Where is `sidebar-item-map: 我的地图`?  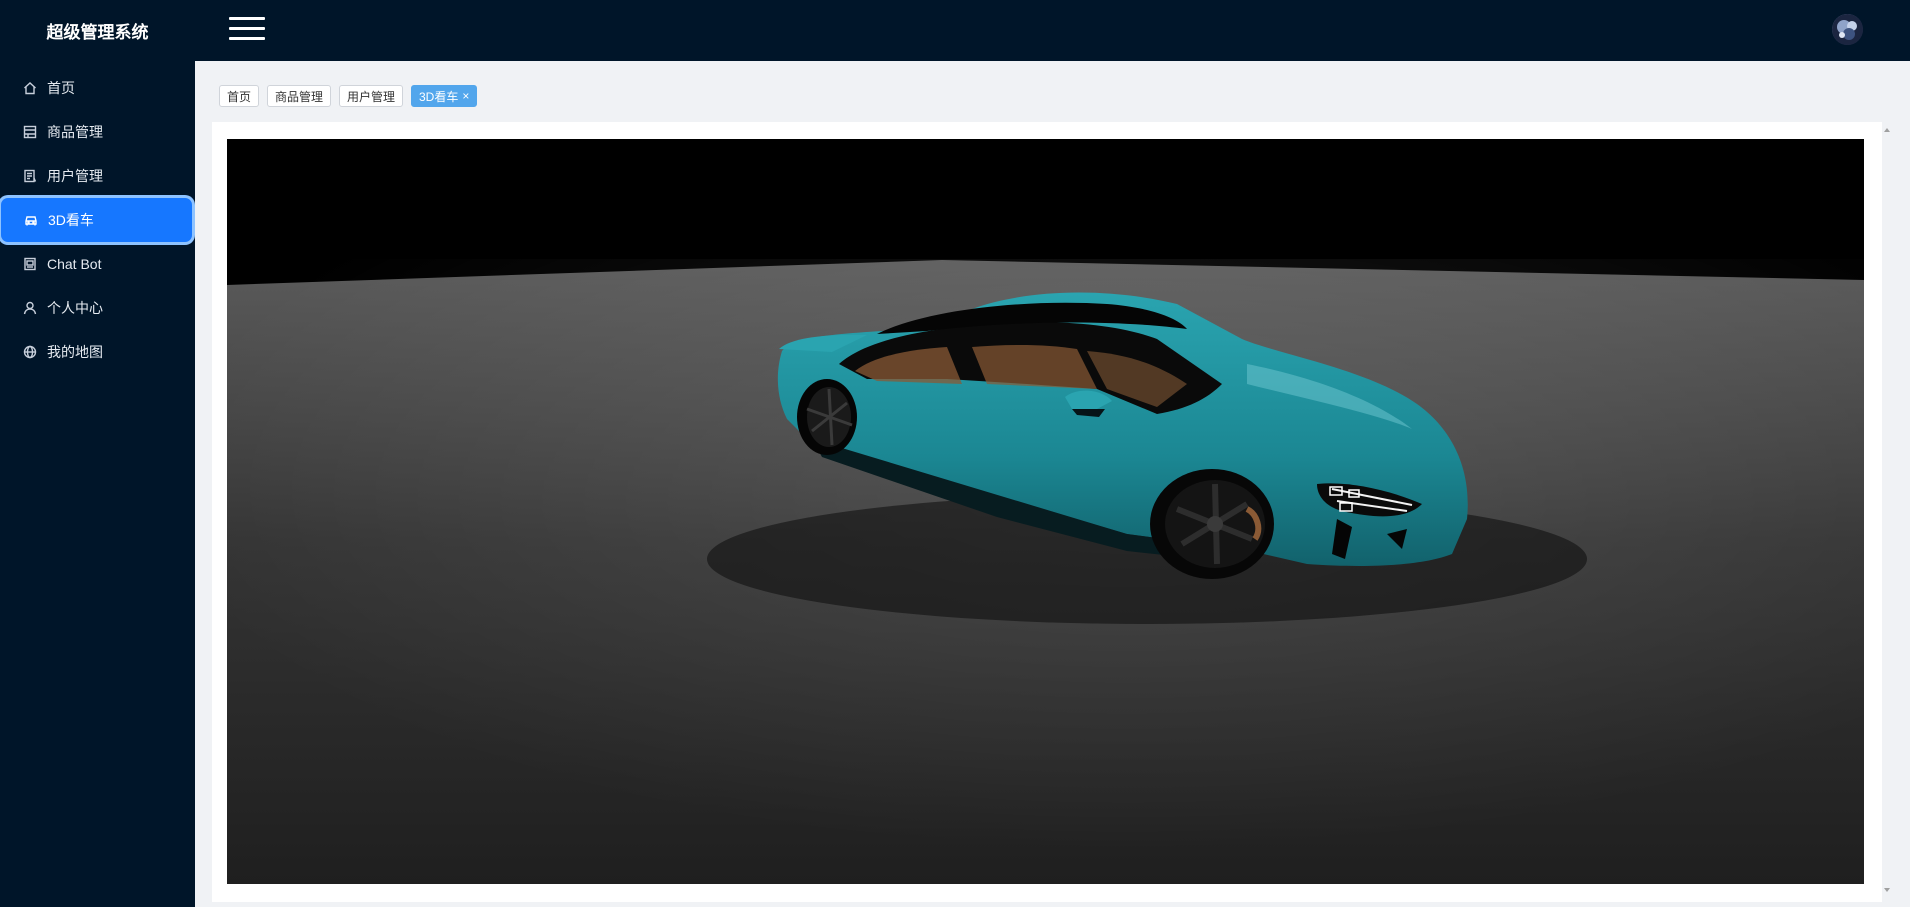 sidebar-item-map: 我的地图 is located at coordinates (97, 352).